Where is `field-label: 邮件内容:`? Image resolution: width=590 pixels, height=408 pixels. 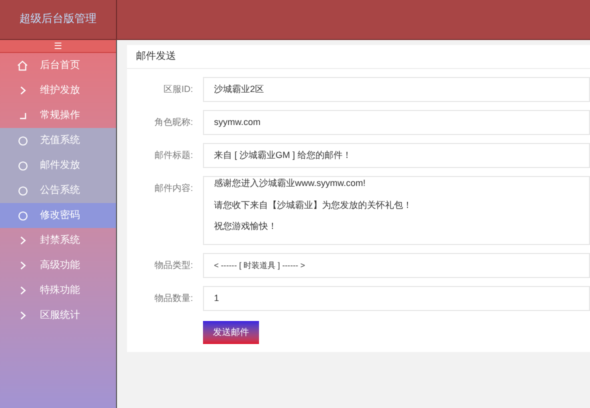
field-label: 邮件内容: is located at coordinates (173, 188).